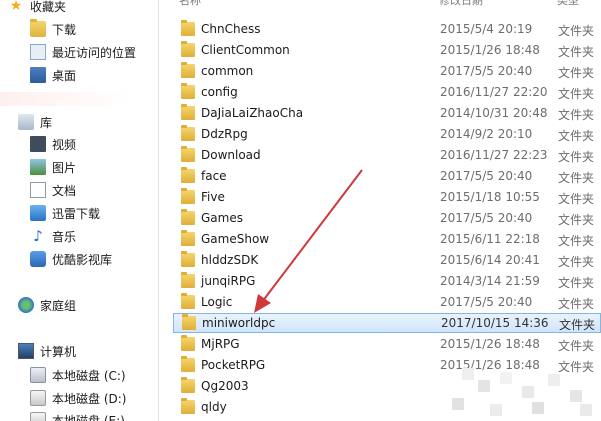 This screenshot has width=601, height=421. I want to click on document-icon, so click(38, 190).